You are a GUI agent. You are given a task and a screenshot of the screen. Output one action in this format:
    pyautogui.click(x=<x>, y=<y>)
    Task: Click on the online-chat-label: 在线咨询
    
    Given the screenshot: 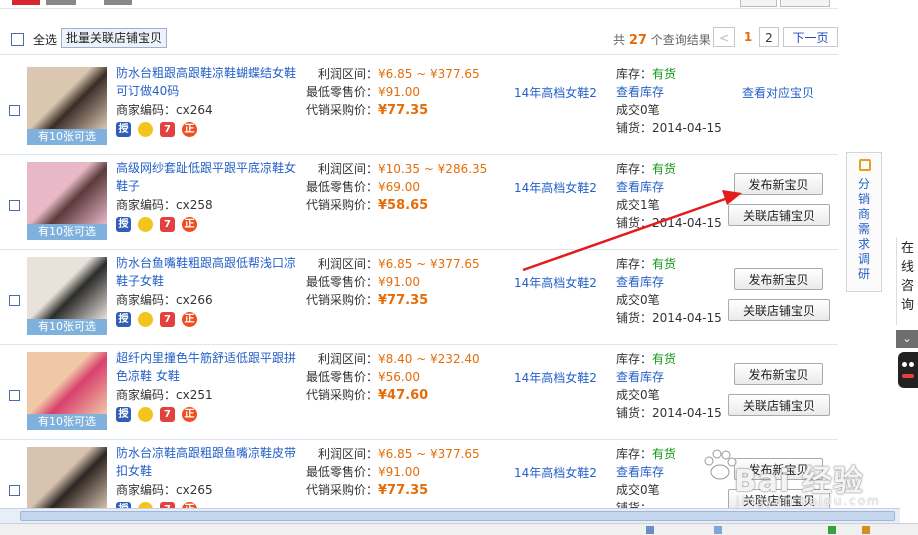 What is the action you would take?
    pyautogui.click(x=908, y=277)
    